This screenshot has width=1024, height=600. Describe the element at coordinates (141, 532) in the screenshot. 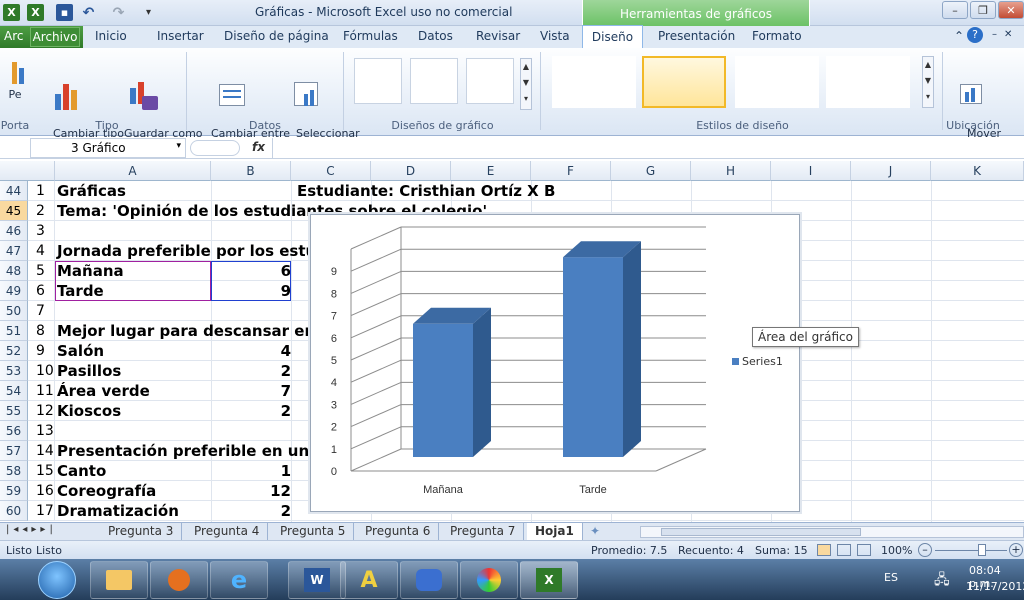

I see `sheet-tab: Pregunta 3` at that location.